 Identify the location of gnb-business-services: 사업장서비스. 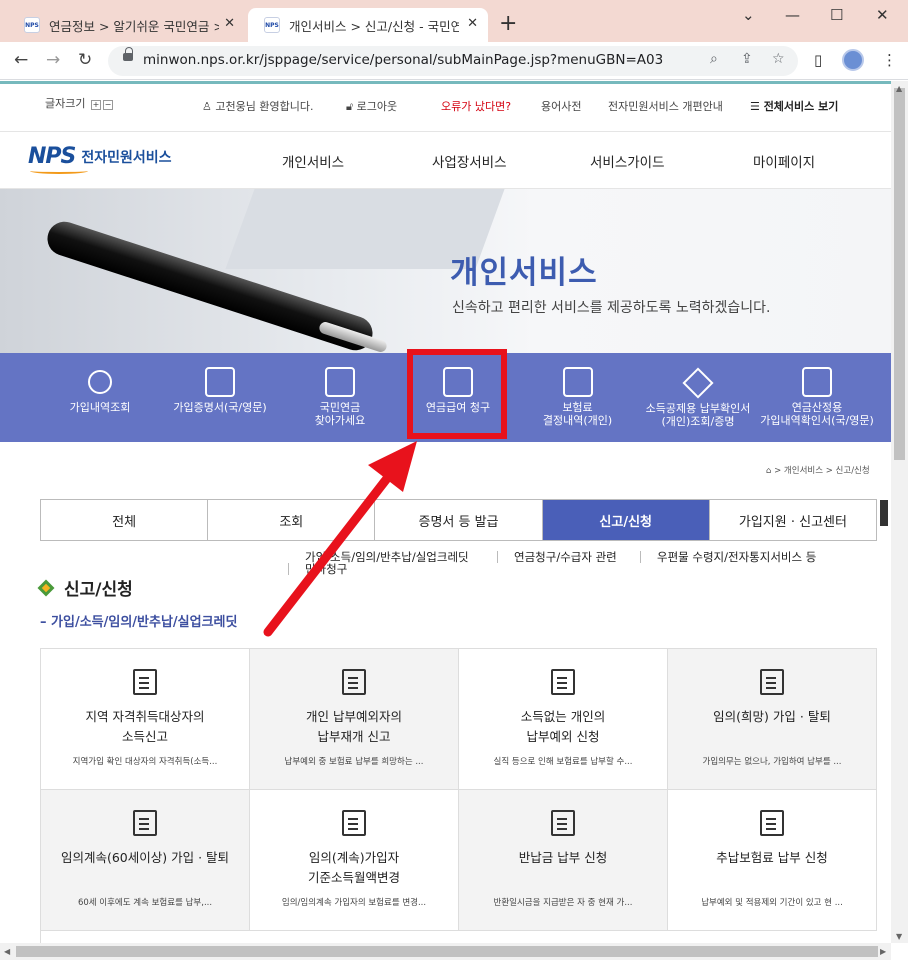
(469, 161).